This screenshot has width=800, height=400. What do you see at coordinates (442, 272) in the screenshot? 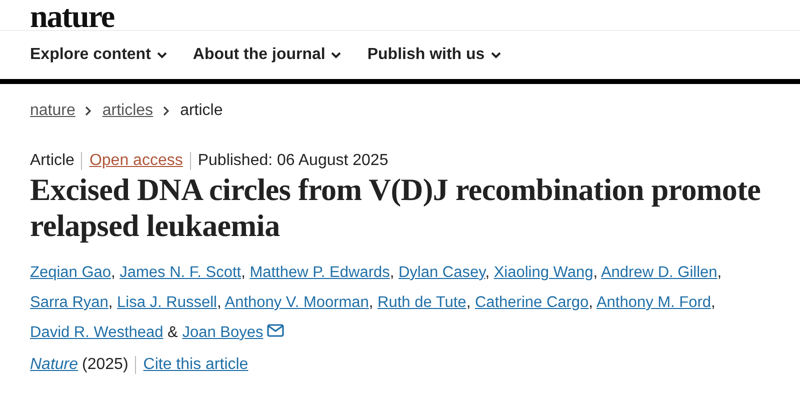
I see `author-link: Dylan Casey` at bounding box center [442, 272].